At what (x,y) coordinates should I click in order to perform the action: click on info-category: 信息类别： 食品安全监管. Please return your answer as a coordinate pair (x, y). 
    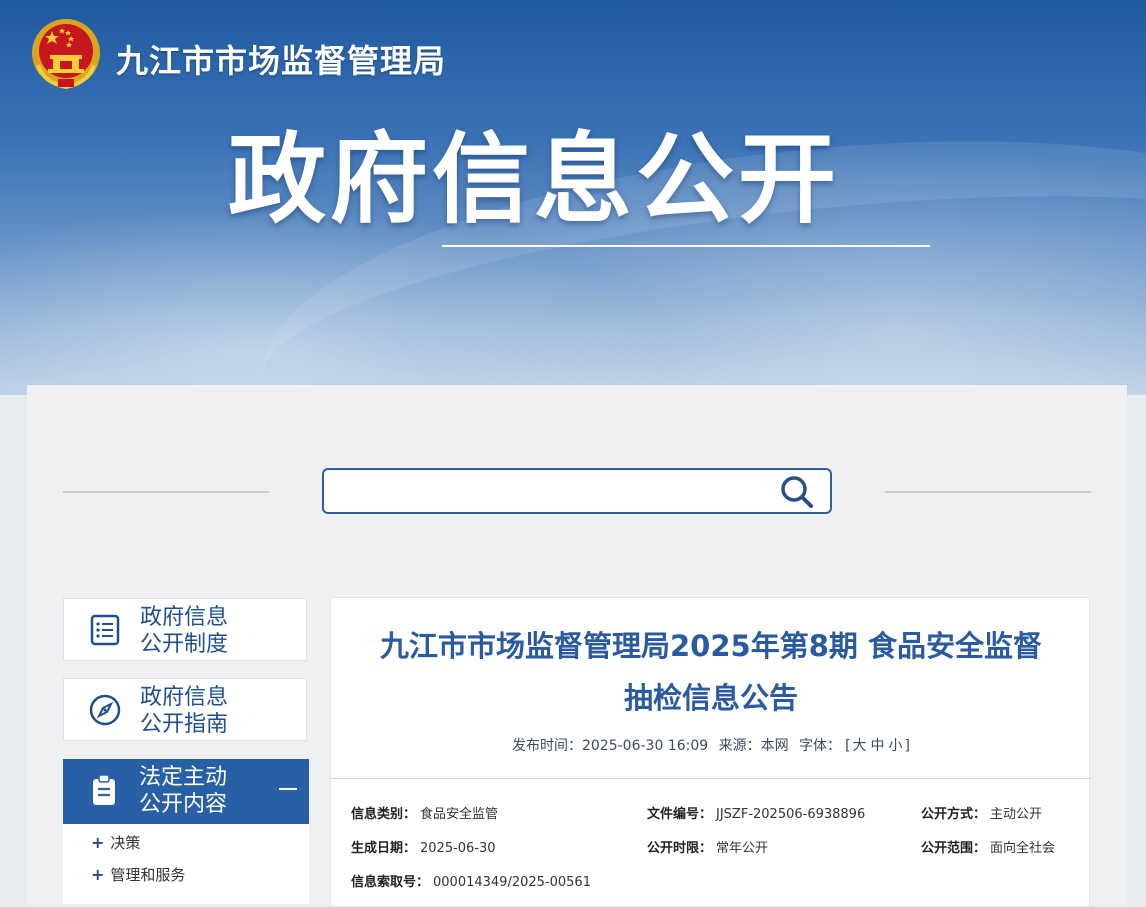
    Looking at the image, I should click on (425, 814).